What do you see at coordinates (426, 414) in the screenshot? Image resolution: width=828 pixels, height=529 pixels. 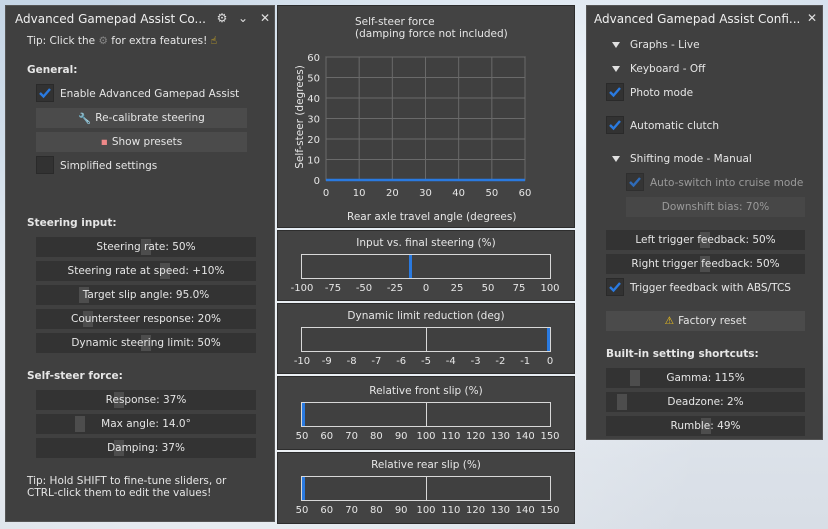 I see `front-slip-center-line` at bounding box center [426, 414].